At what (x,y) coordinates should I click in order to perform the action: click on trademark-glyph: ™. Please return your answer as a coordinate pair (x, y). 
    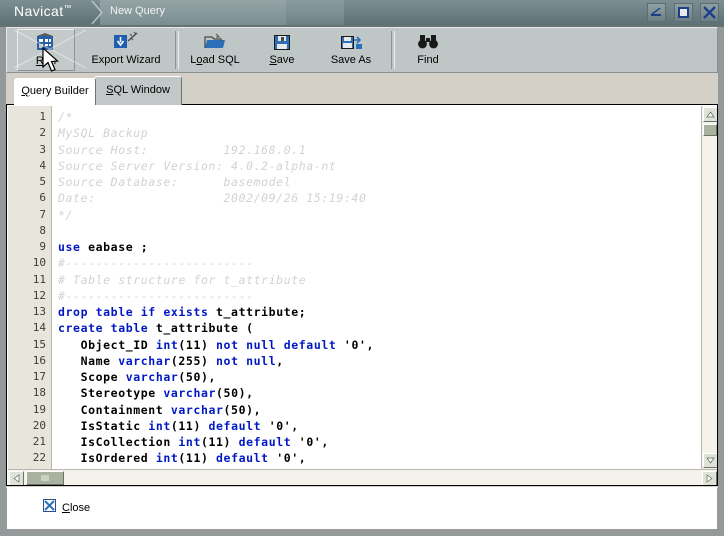
    Looking at the image, I should click on (67, 8).